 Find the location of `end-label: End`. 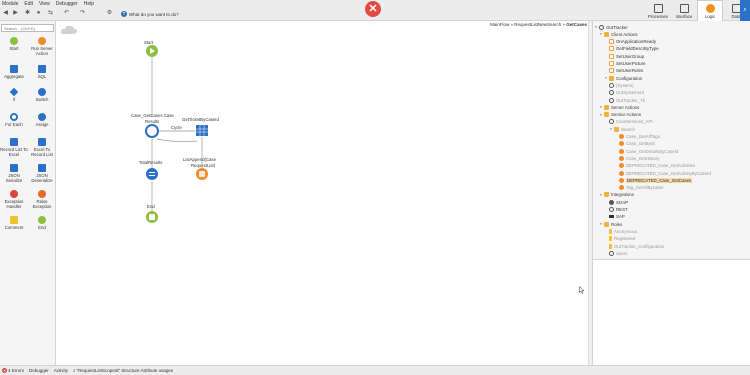

end-label: End is located at coordinates (151, 206).